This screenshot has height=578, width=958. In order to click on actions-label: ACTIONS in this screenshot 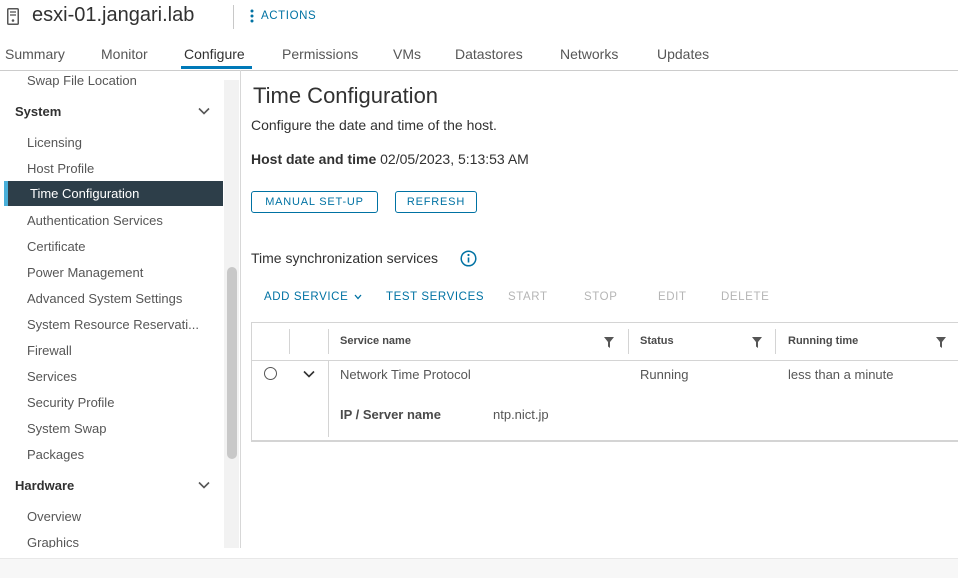, I will do `click(289, 16)`.